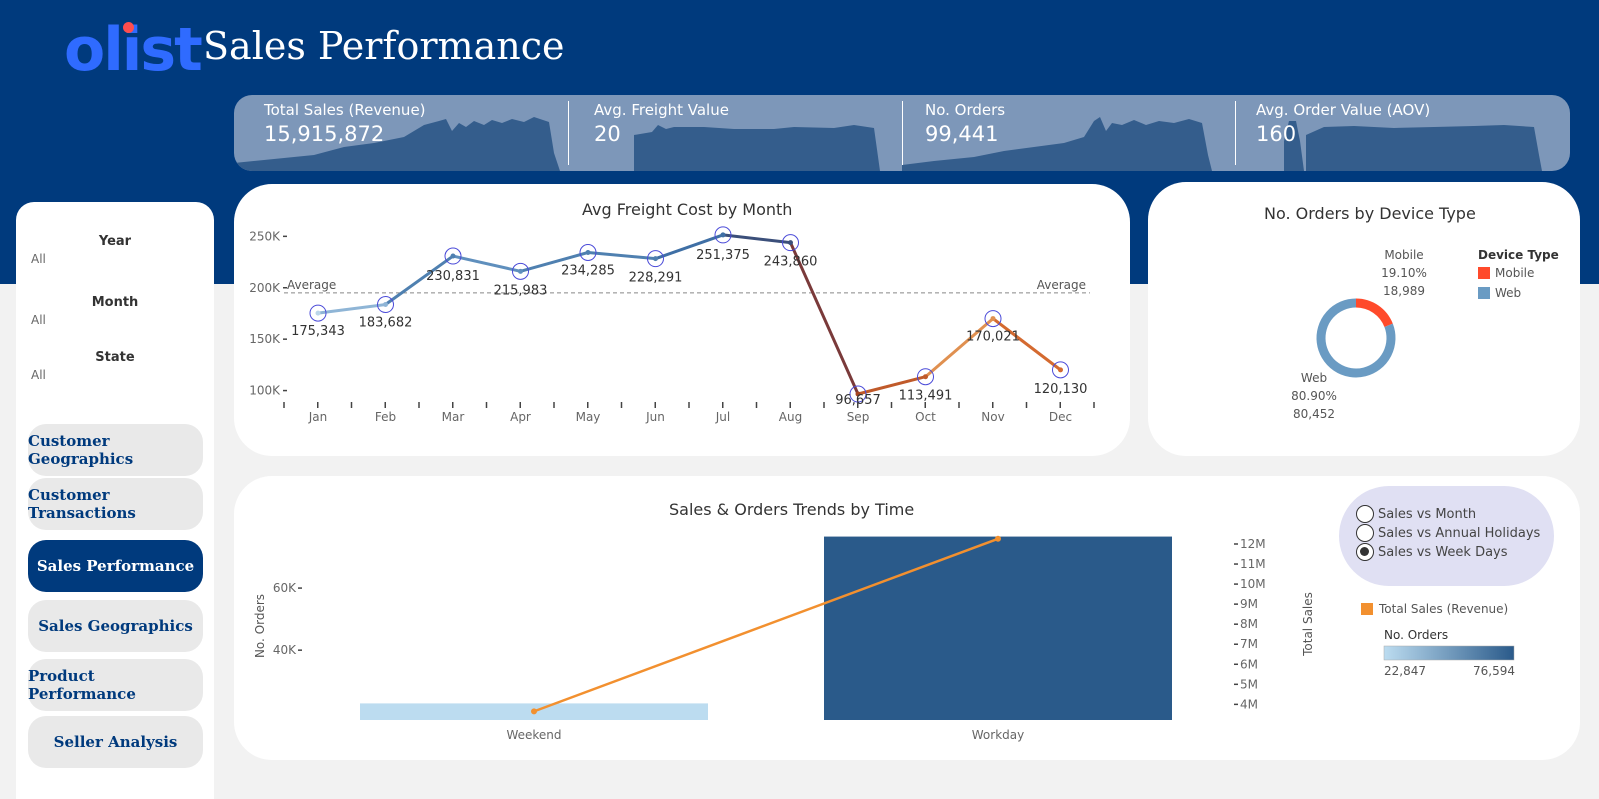 This screenshot has height=799, width=1599. What do you see at coordinates (318, 417) in the screenshot?
I see `x-tick-label: Jan` at bounding box center [318, 417].